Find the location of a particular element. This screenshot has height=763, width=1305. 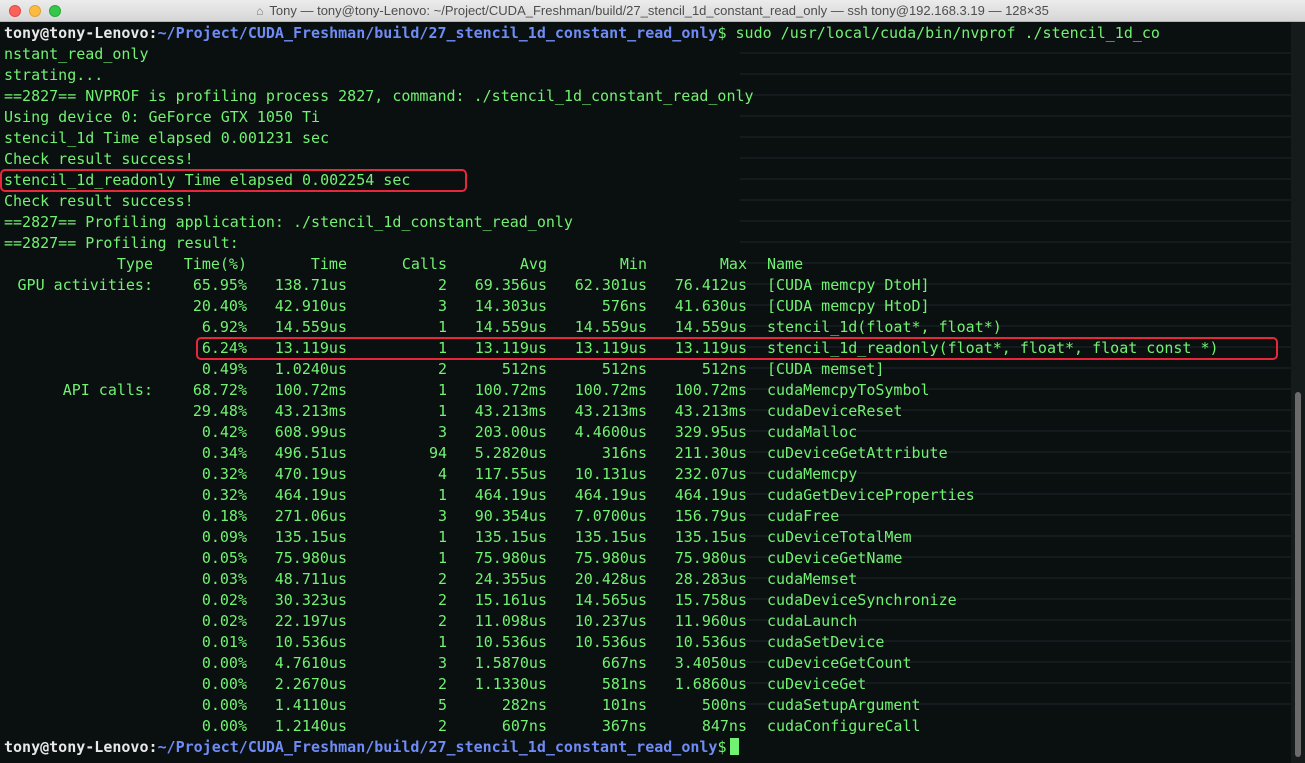

table-cell-avg: 512ns is located at coordinates (524, 369).